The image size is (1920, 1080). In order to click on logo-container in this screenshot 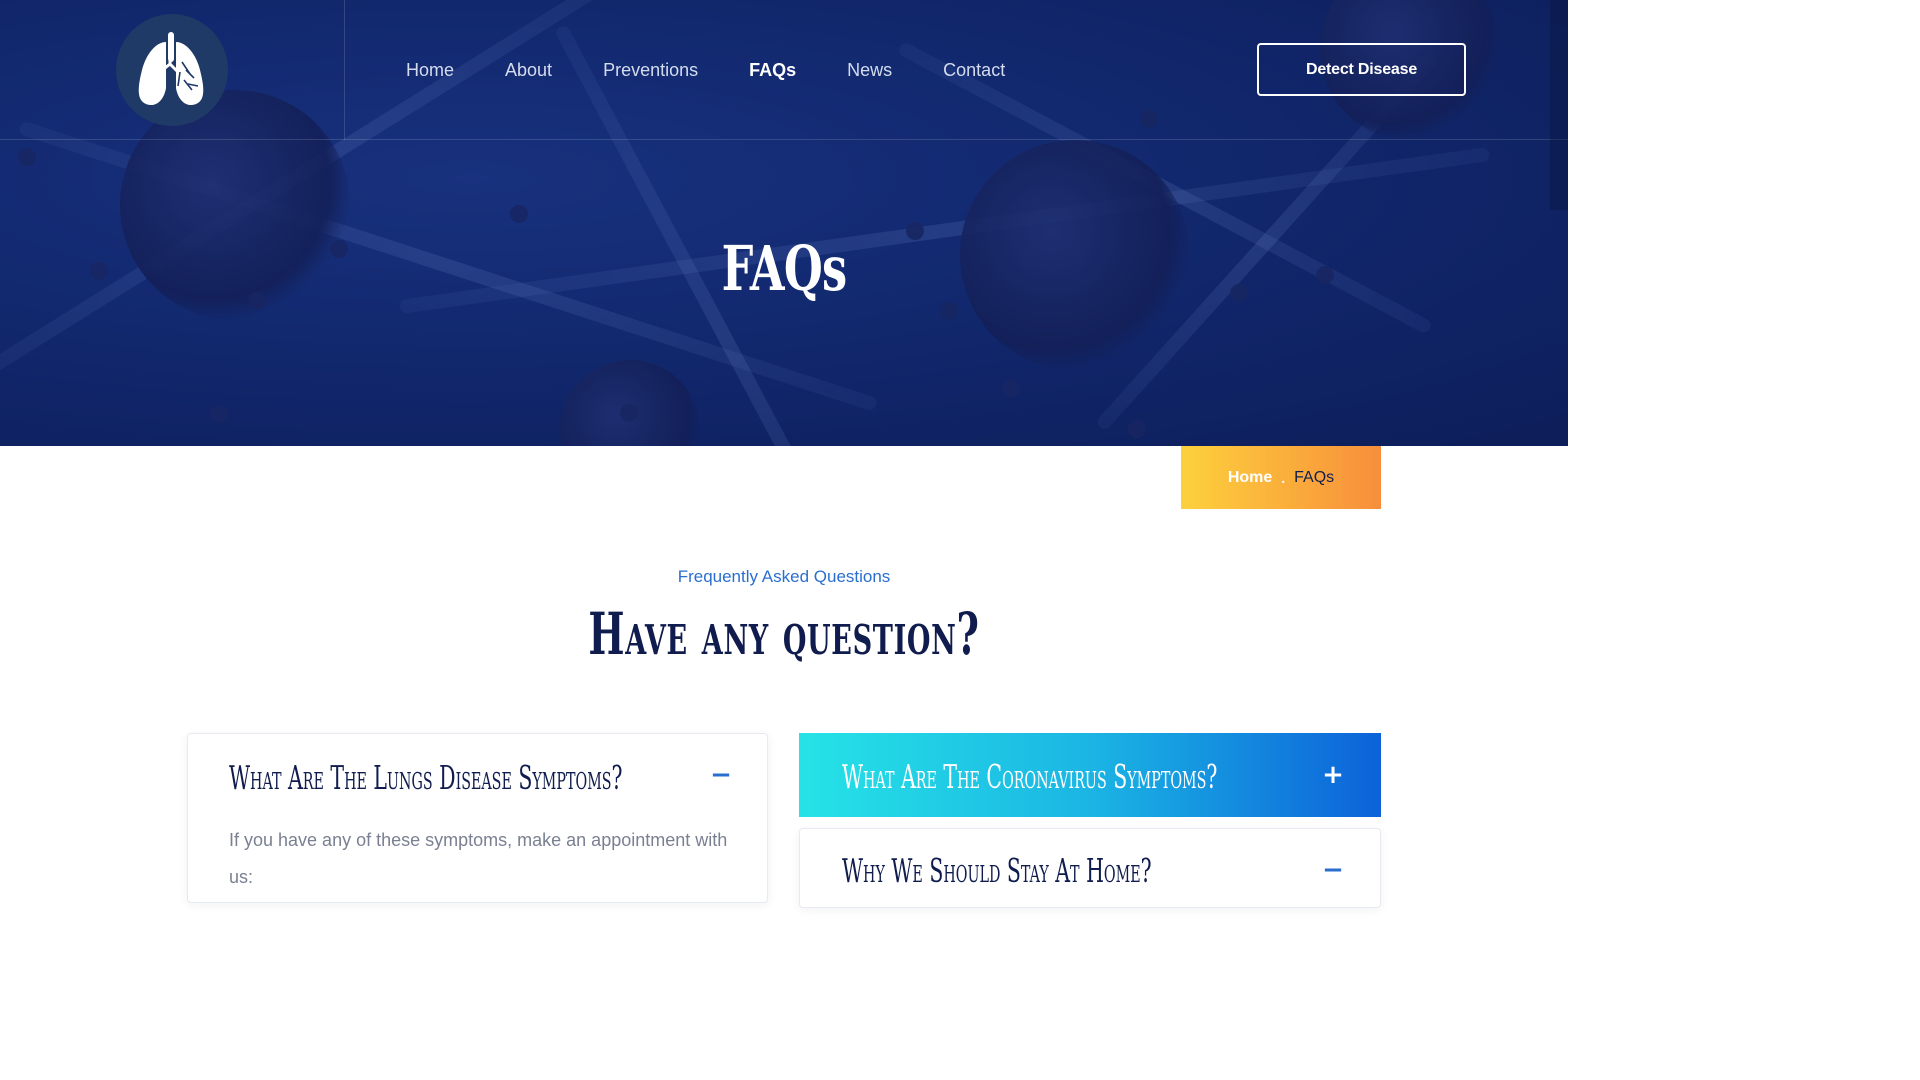, I will do `click(172, 70)`.